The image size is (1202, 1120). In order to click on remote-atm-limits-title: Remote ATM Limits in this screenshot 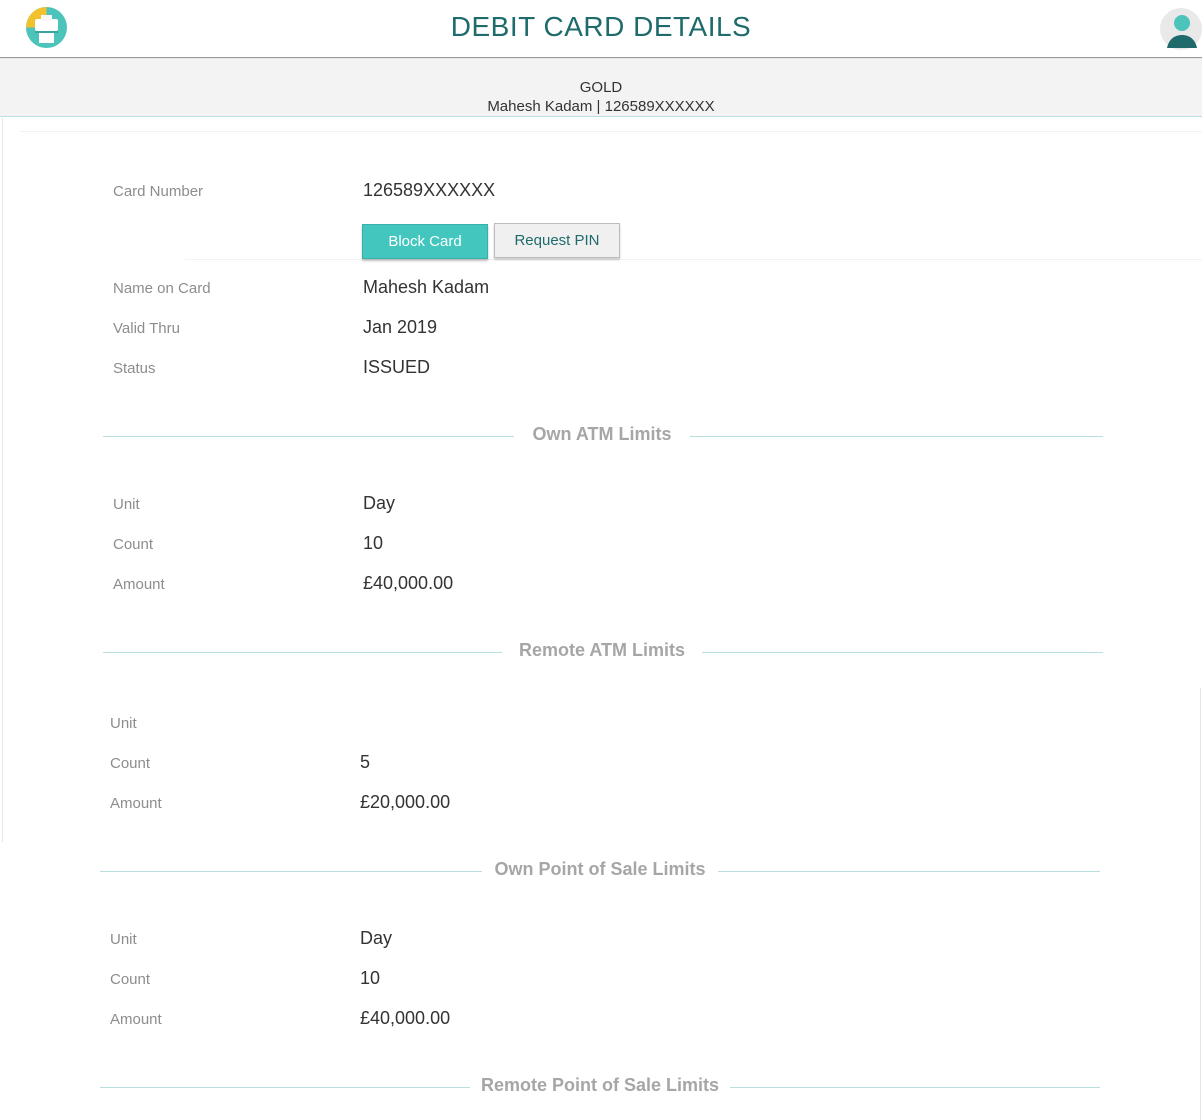, I will do `click(601, 650)`.